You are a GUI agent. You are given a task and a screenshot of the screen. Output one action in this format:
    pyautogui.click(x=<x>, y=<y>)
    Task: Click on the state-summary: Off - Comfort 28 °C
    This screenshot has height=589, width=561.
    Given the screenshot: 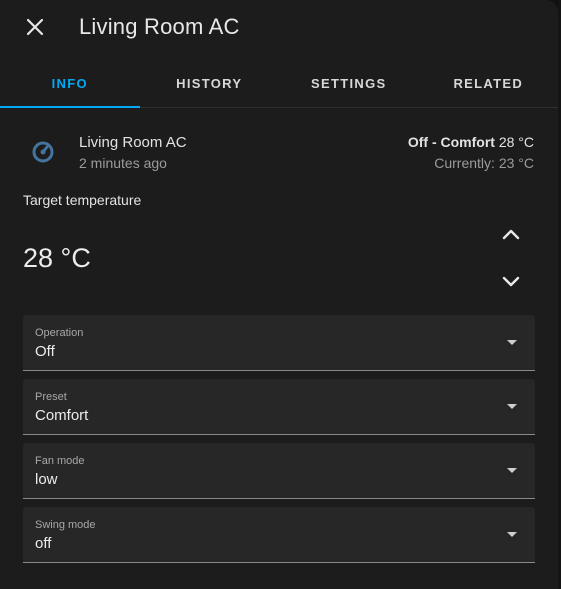 What is the action you would take?
    pyautogui.click(x=471, y=142)
    